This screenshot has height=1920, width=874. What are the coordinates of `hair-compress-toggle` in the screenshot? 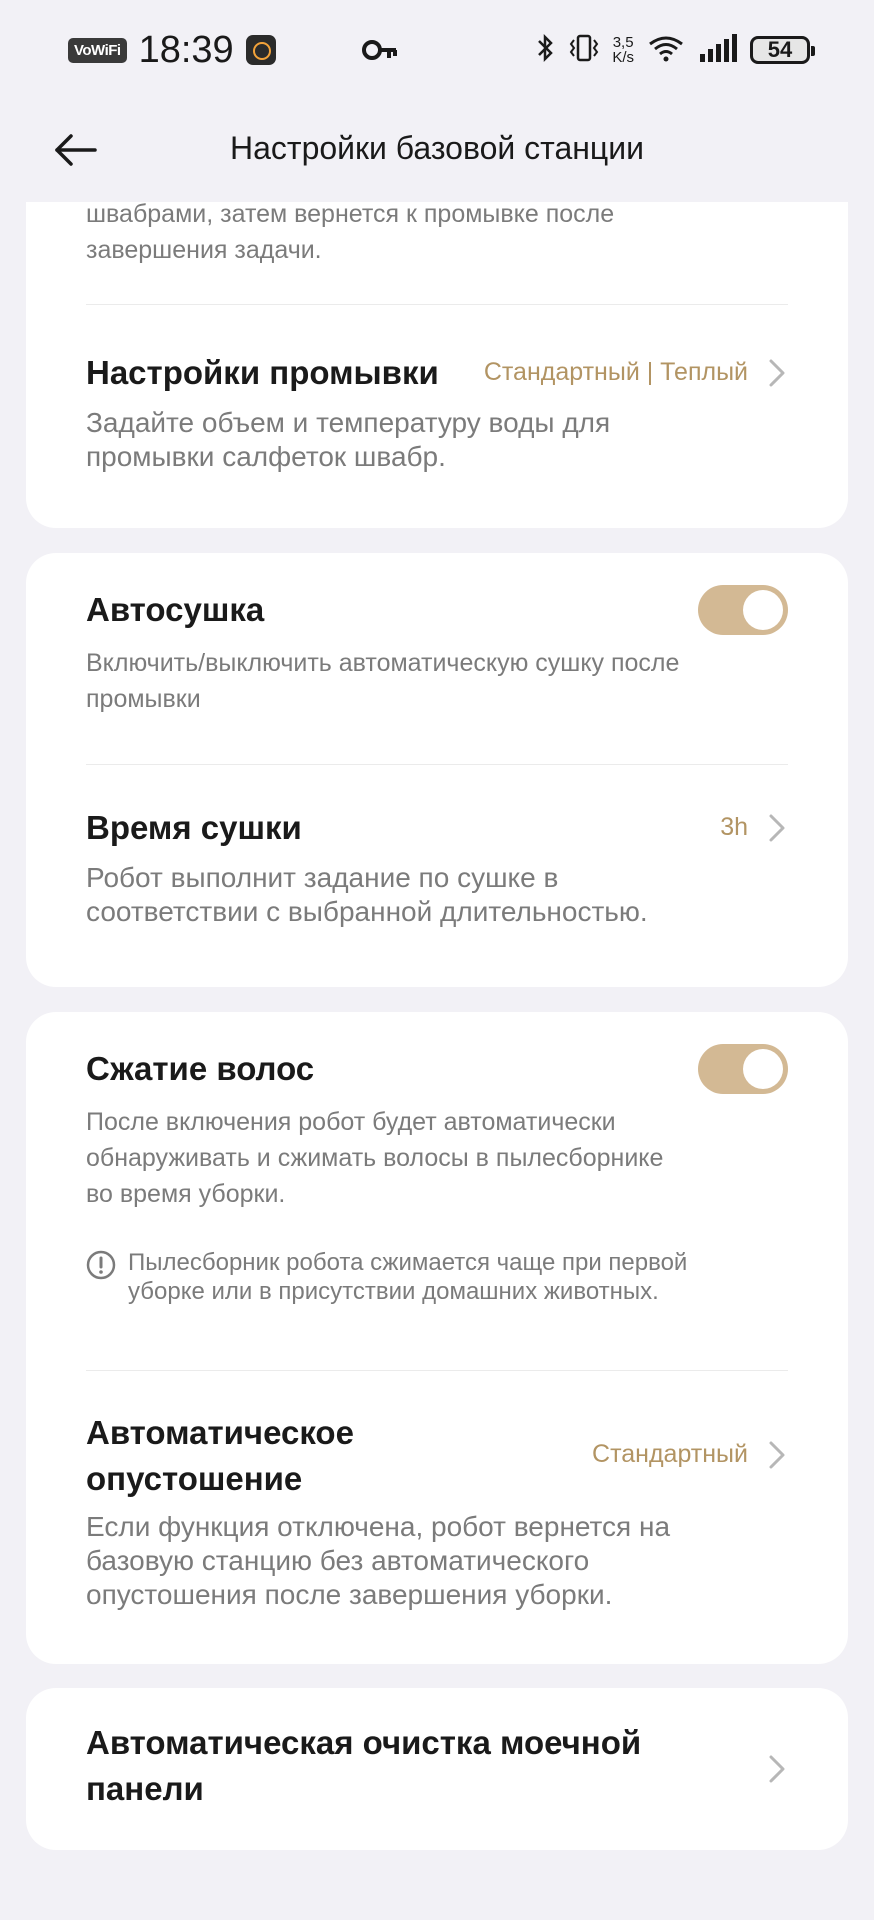 It's located at (743, 1069).